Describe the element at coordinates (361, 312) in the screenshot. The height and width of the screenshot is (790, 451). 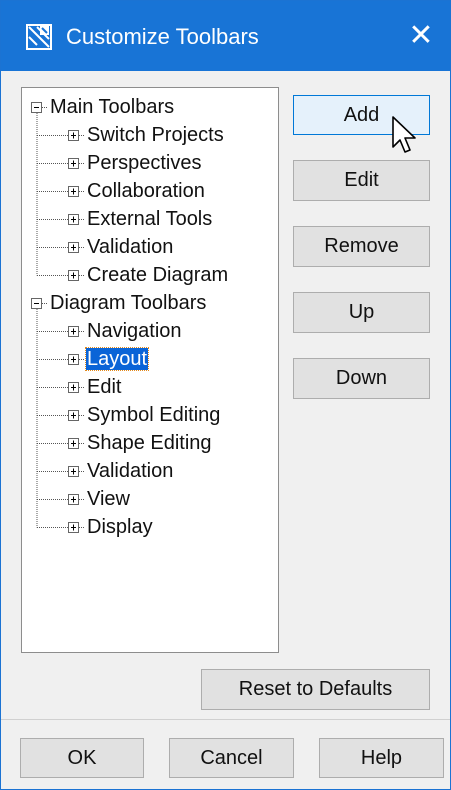
I see `up-button: Up` at that location.